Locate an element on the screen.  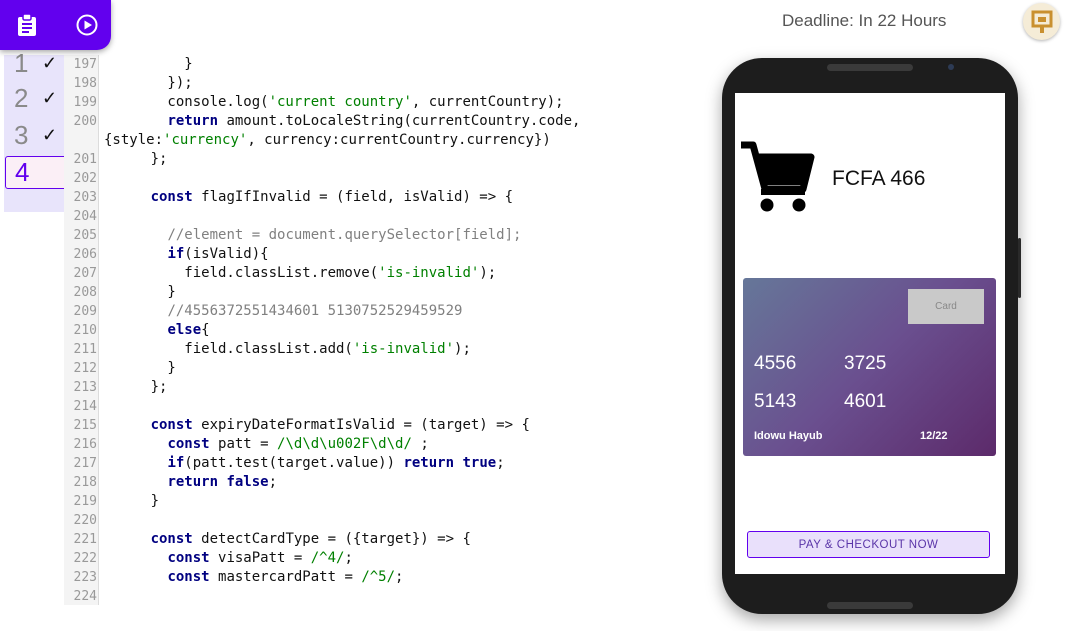
line-number: 216 is located at coordinates (85, 444).